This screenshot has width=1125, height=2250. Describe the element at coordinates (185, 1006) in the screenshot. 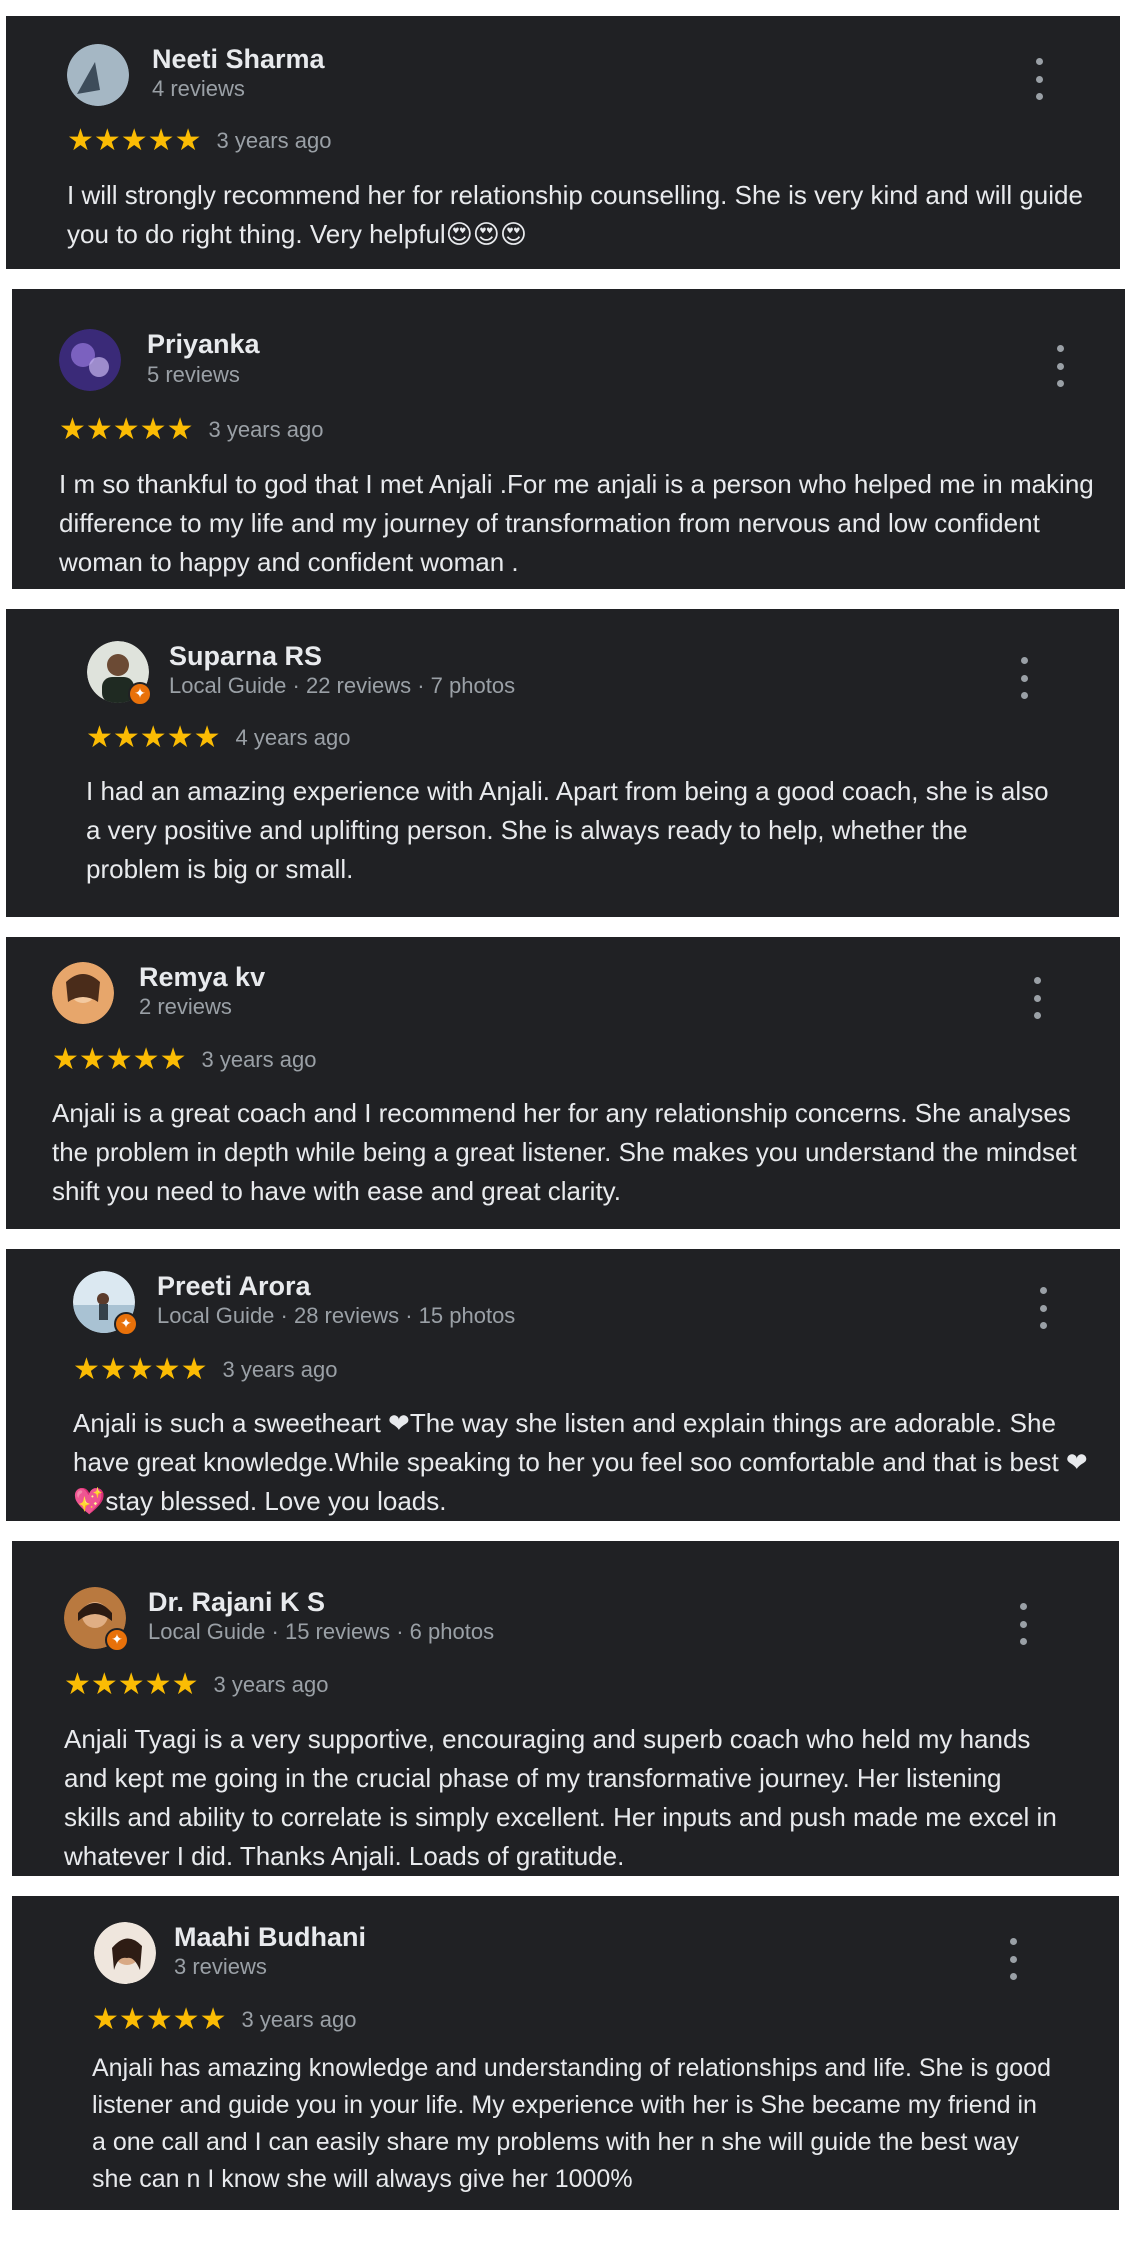

I see `reviewer-meta: 2 reviews` at that location.